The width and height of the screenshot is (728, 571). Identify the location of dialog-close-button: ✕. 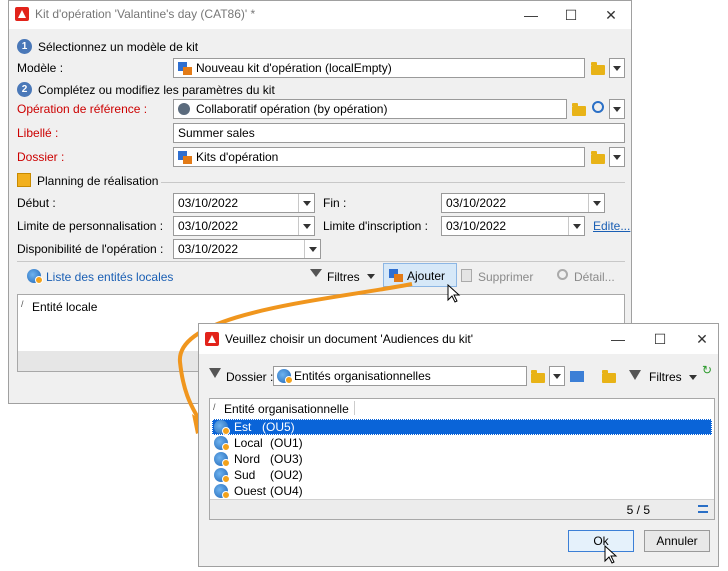
(702, 339).